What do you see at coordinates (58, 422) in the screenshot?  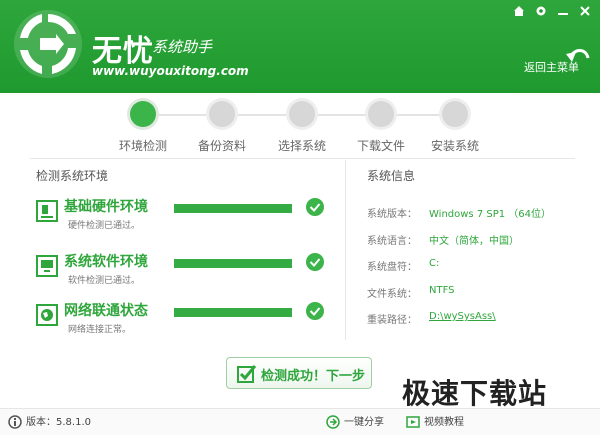 I see `version-label: 版本：5.8.1.0` at bounding box center [58, 422].